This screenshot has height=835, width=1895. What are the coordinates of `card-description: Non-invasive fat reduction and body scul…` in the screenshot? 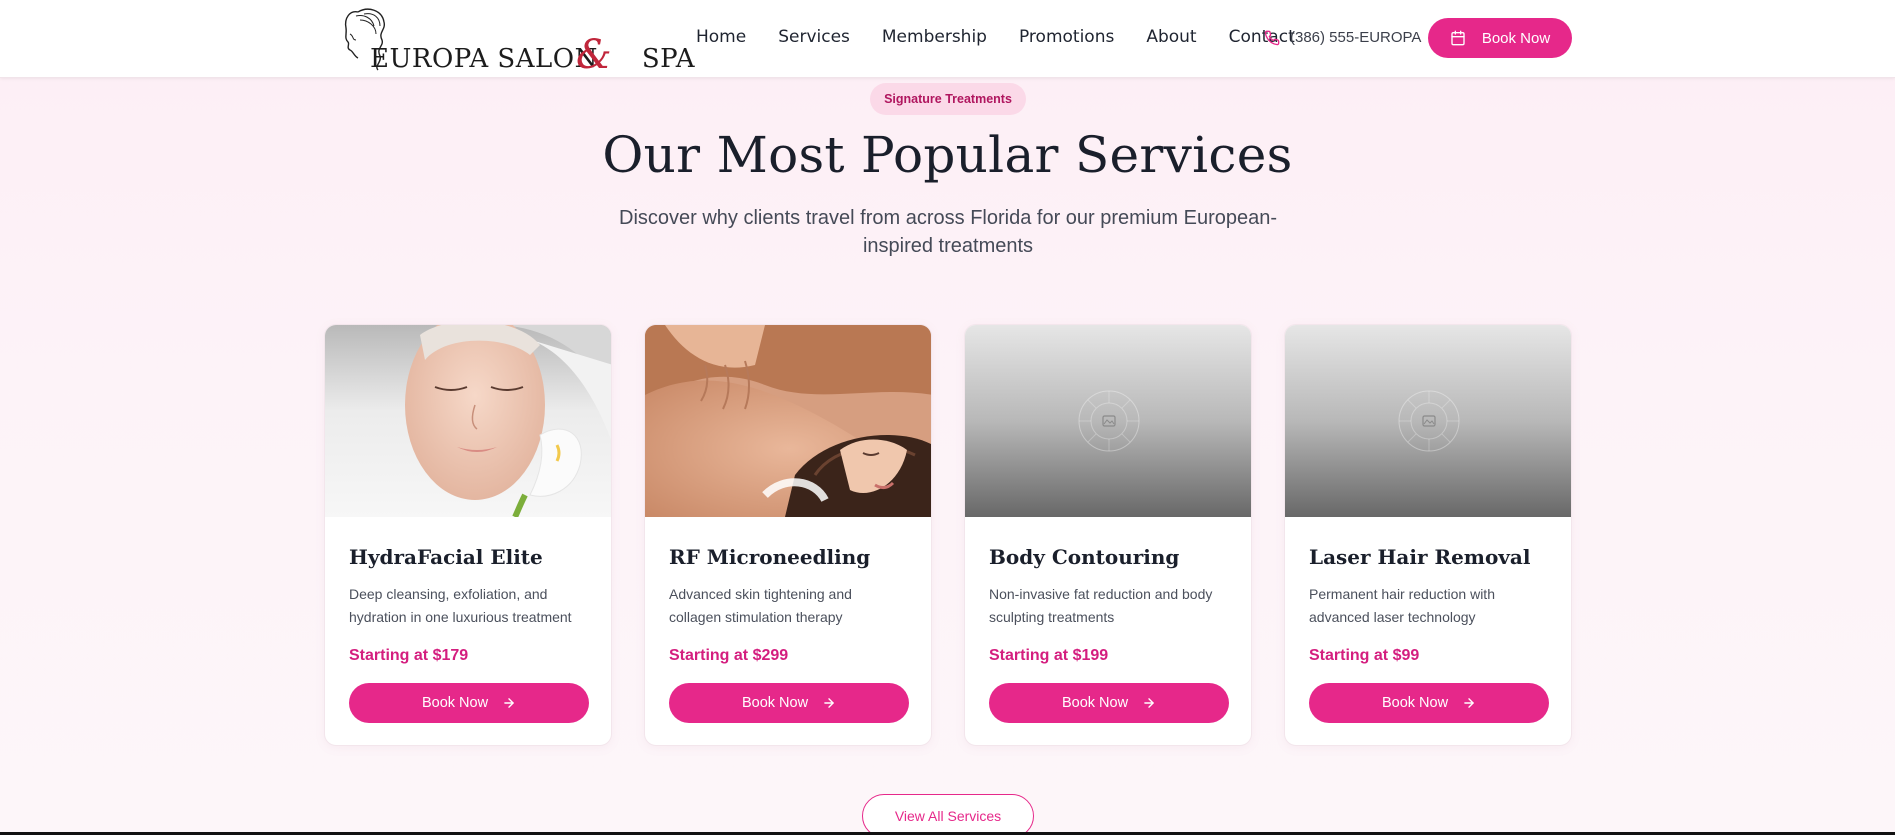 It's located at (1101, 605).